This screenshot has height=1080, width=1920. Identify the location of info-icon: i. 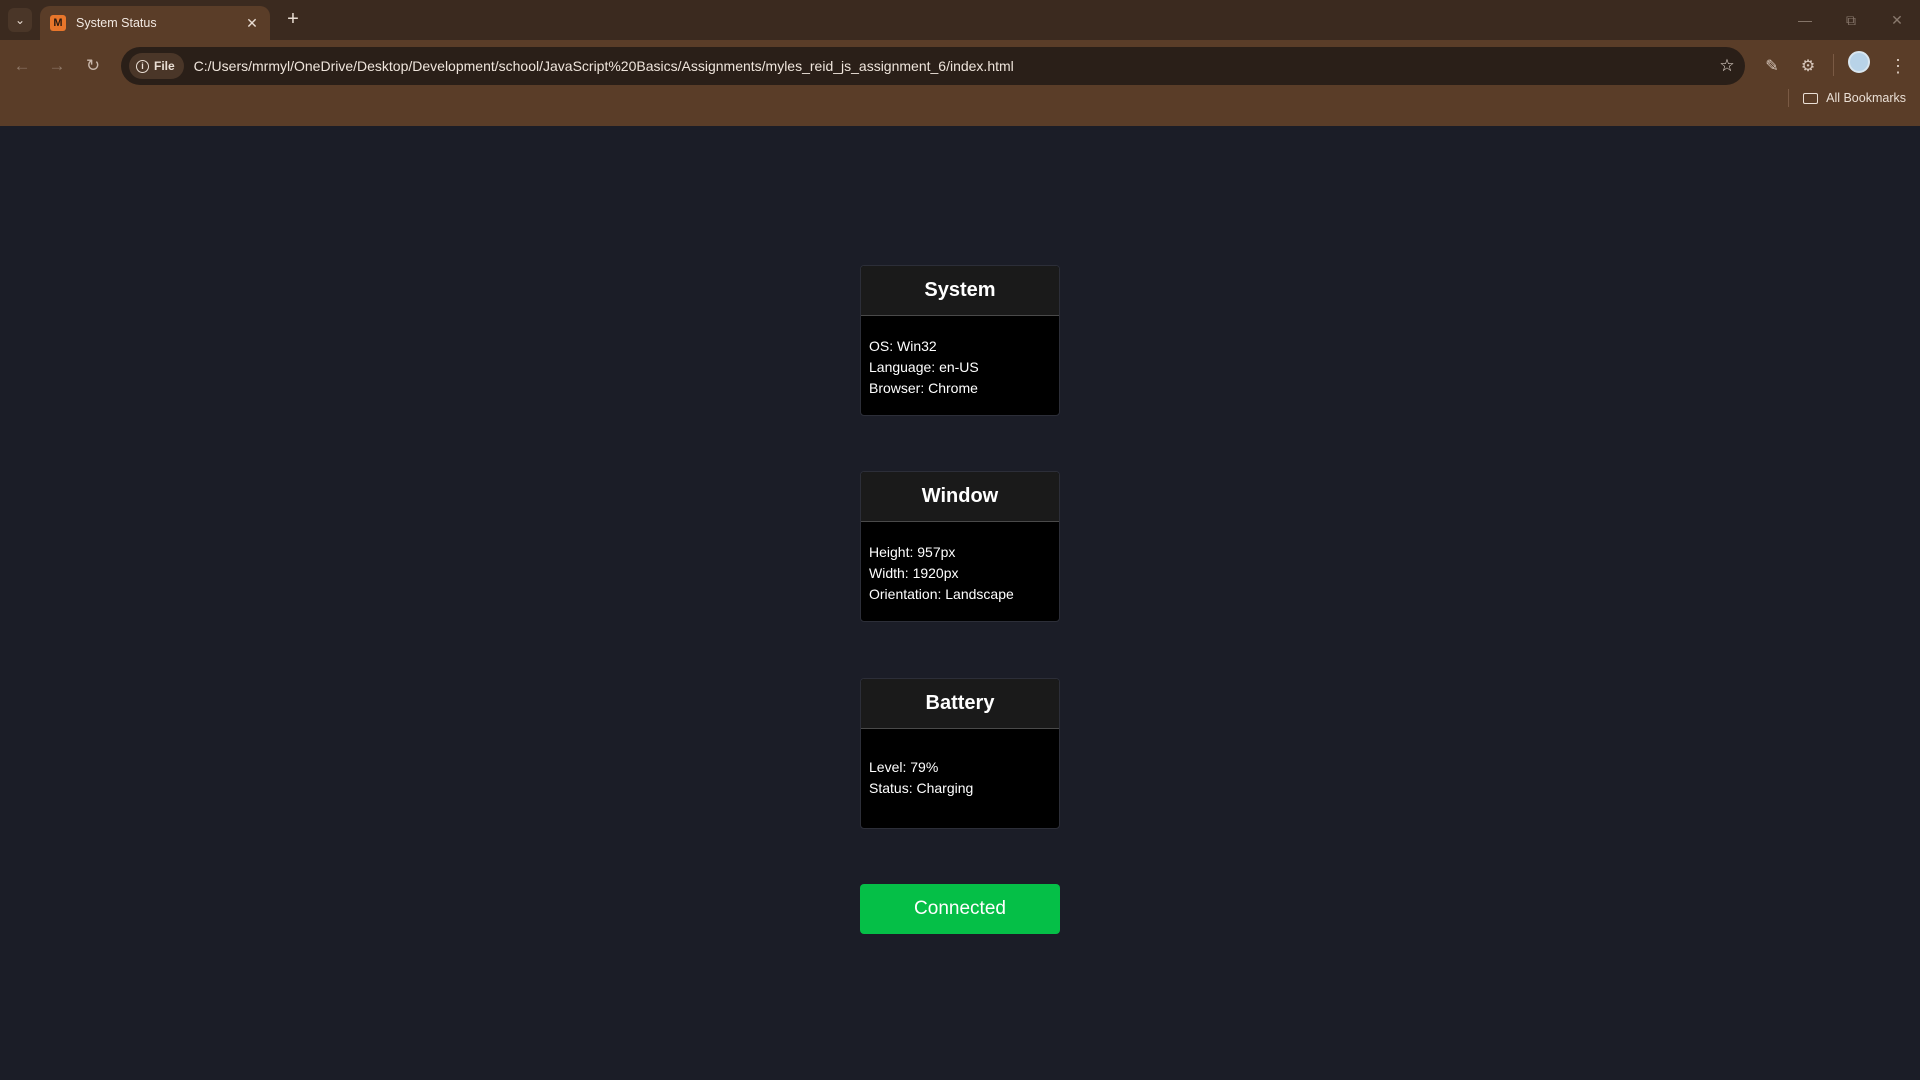
(142, 66).